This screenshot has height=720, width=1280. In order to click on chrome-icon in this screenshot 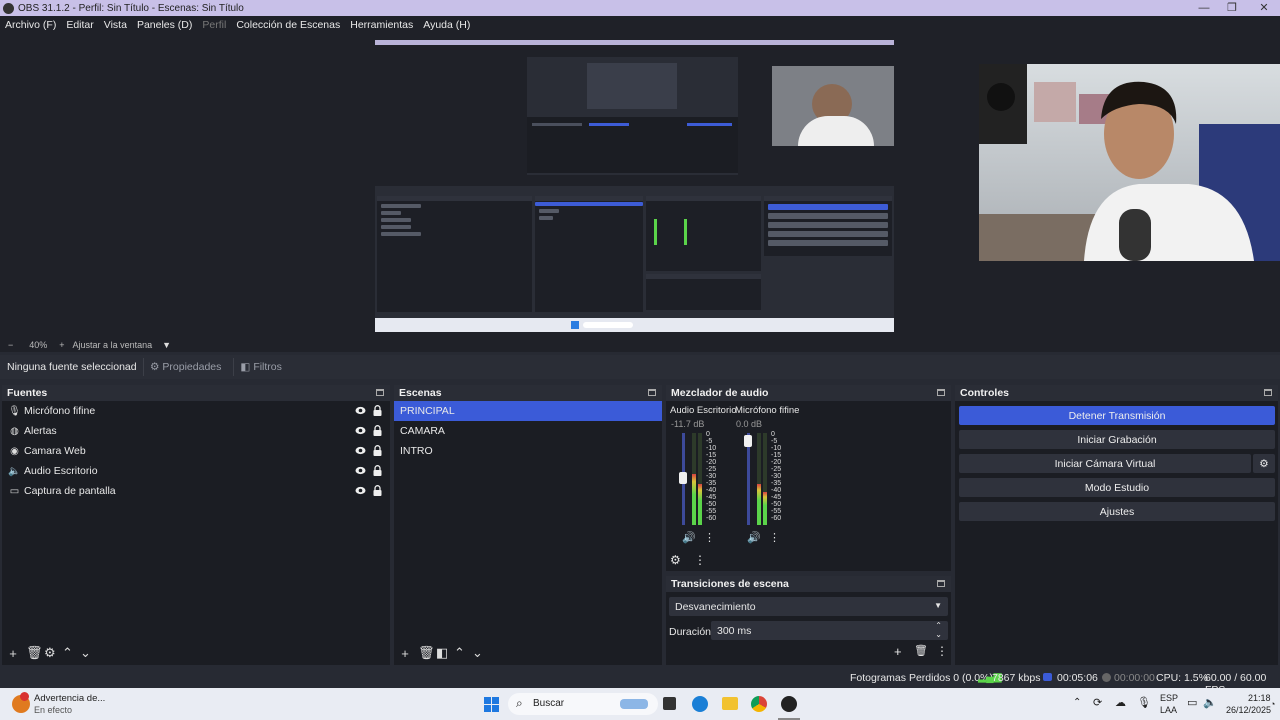, I will do `click(759, 704)`.